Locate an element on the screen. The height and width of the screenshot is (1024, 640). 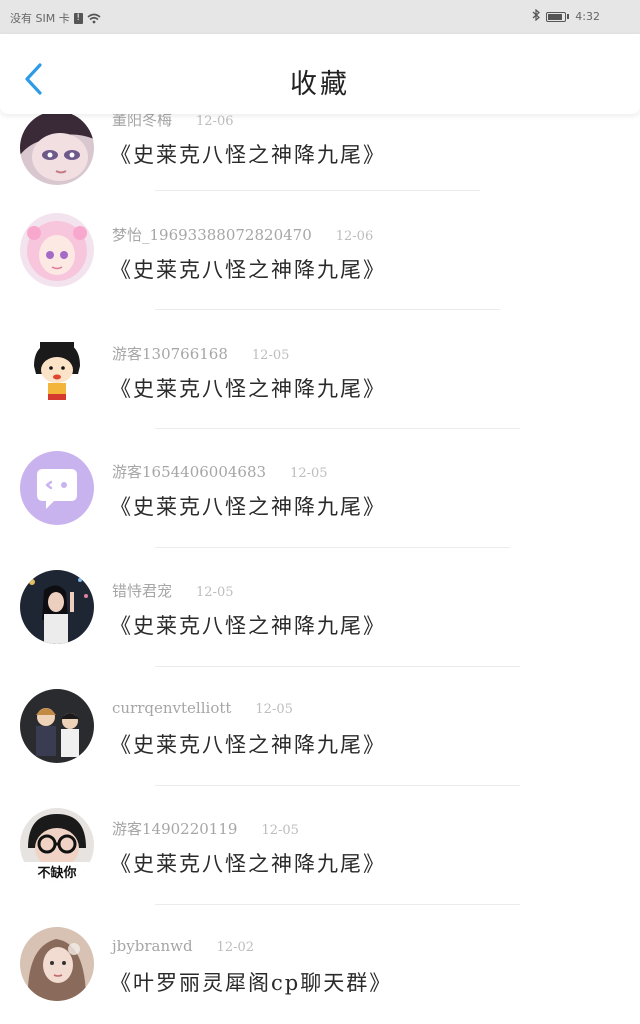
username: 错恃君宠 is located at coordinates (142, 591).